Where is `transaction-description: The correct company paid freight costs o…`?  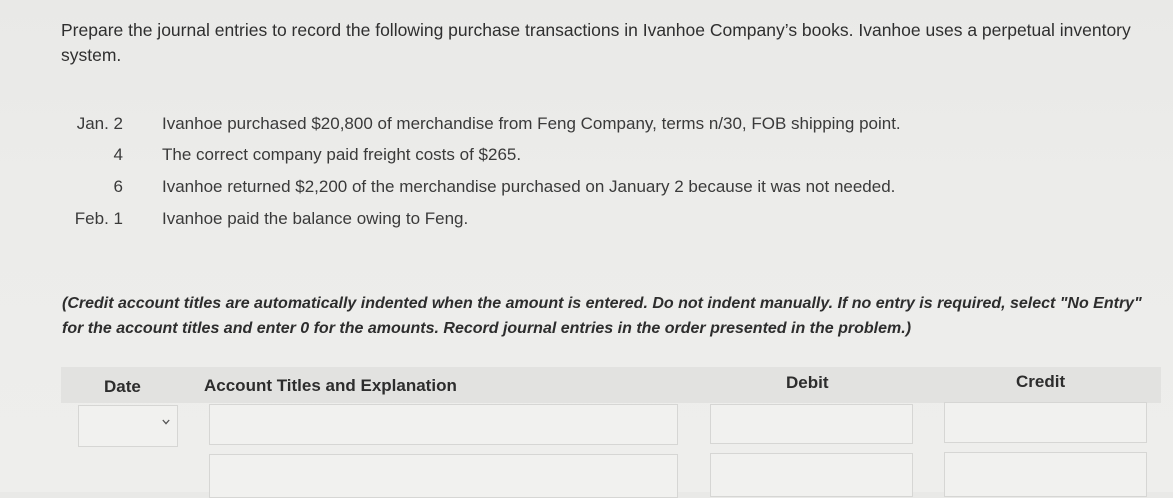
transaction-description: The correct company paid freight costs o… is located at coordinates (342, 154).